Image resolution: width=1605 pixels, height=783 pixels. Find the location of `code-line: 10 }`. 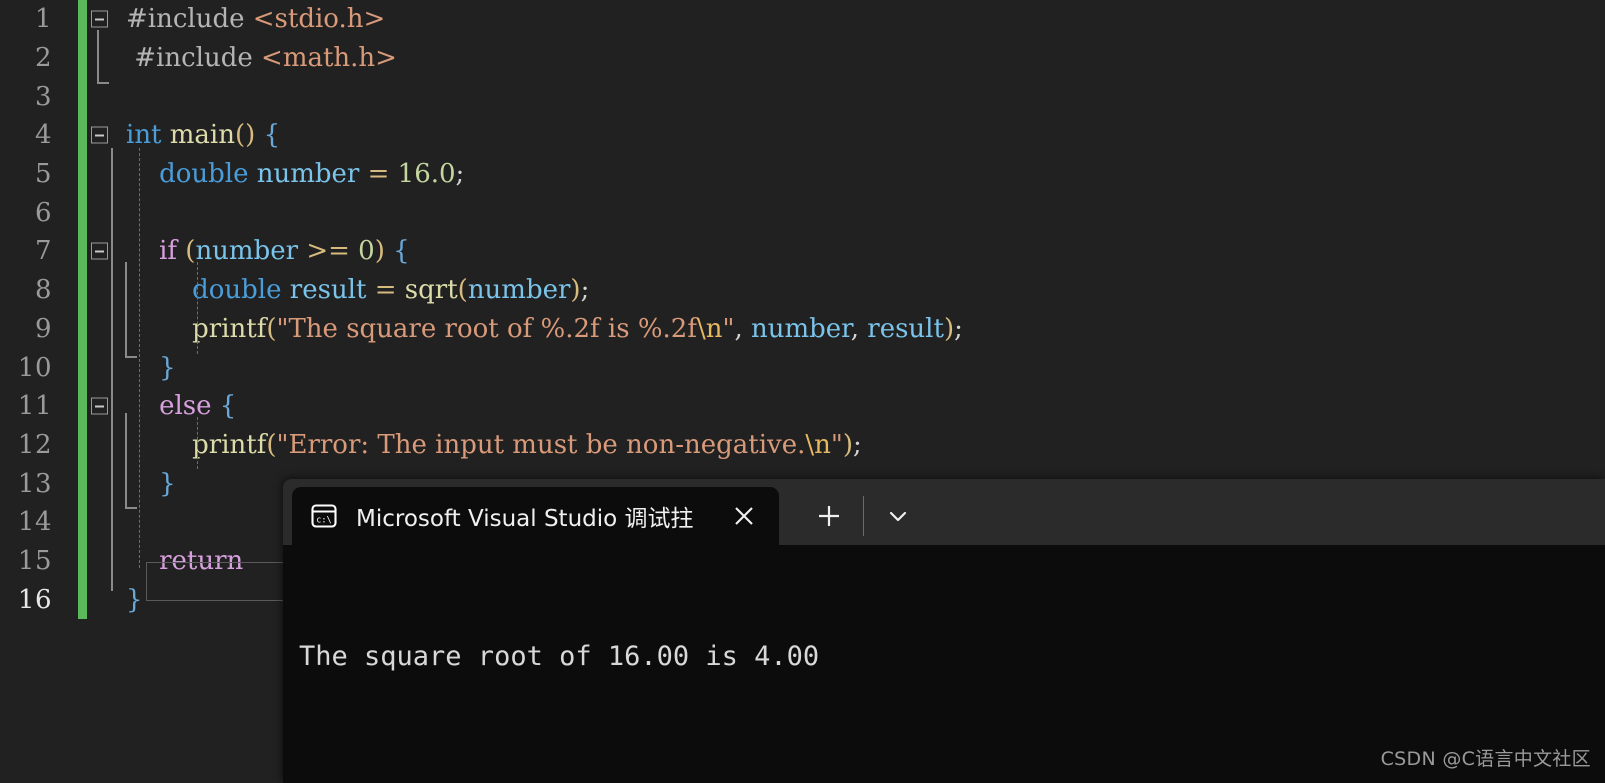

code-line: 10 } is located at coordinates (802, 367).